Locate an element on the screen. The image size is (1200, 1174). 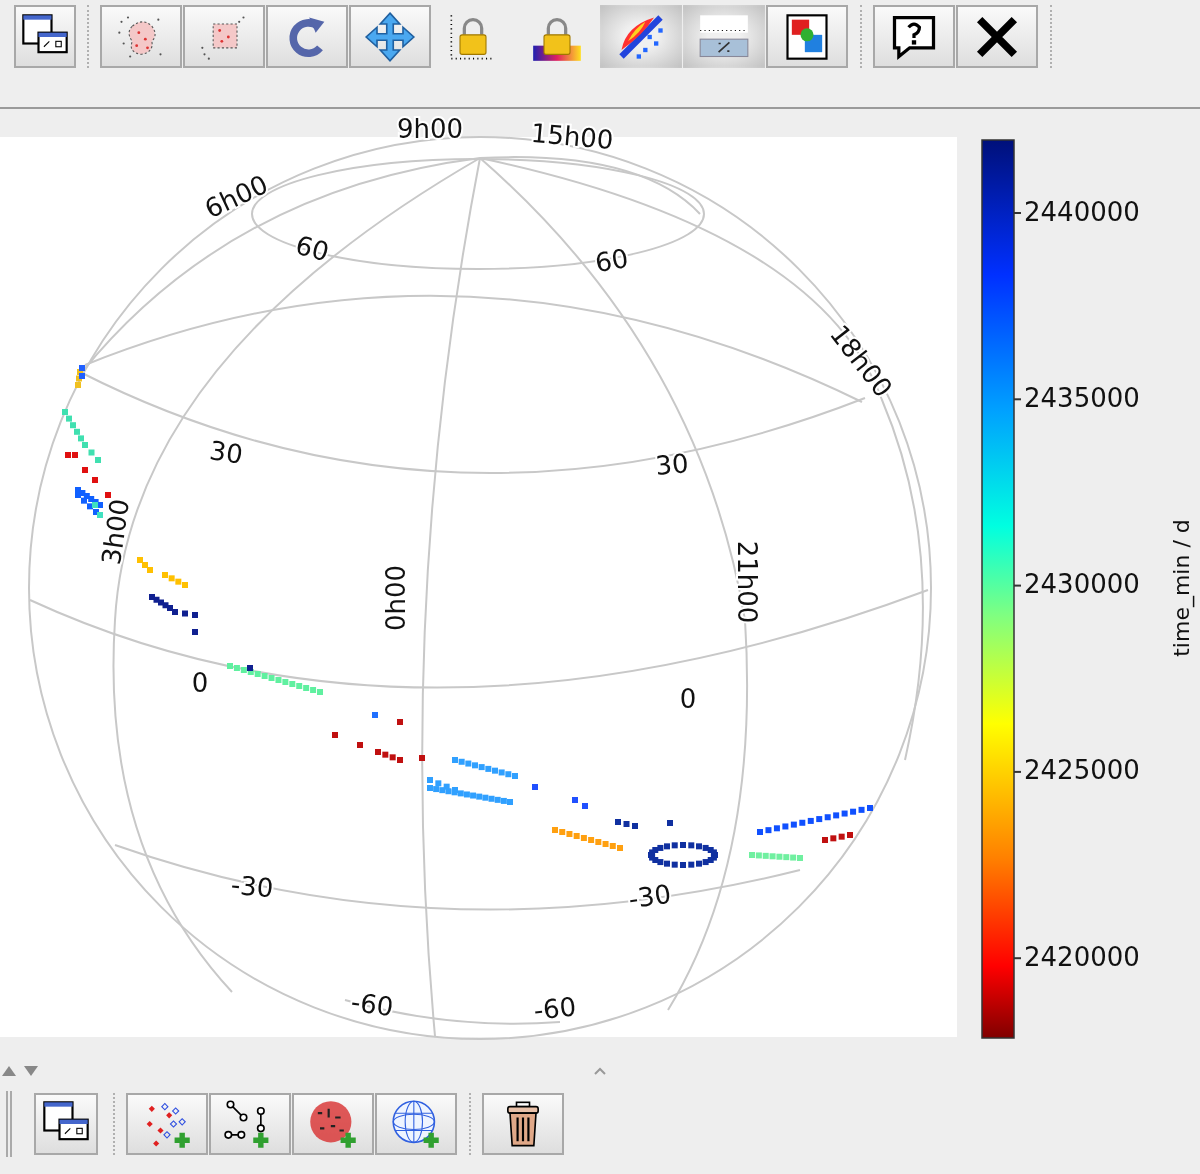
add-scatter-layer-button is located at coordinates (167, 1124).